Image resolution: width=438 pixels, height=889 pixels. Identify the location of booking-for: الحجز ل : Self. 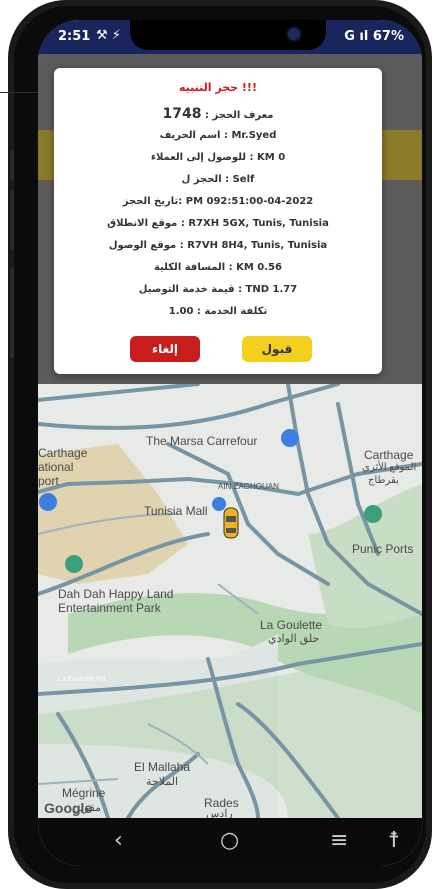
(218, 179).